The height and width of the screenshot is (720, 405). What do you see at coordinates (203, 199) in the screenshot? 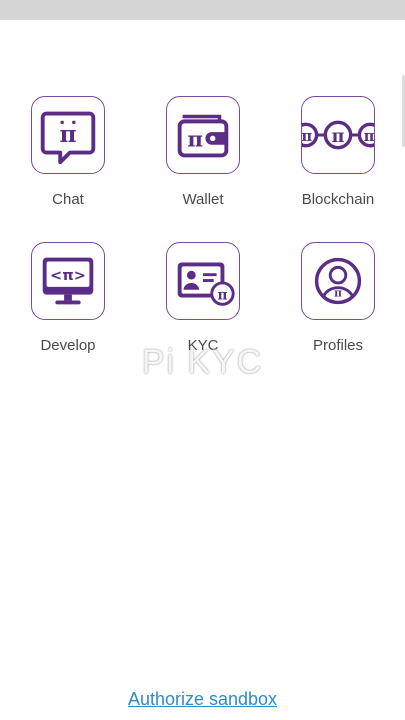
I see `app-label-wallet: Wallet` at bounding box center [203, 199].